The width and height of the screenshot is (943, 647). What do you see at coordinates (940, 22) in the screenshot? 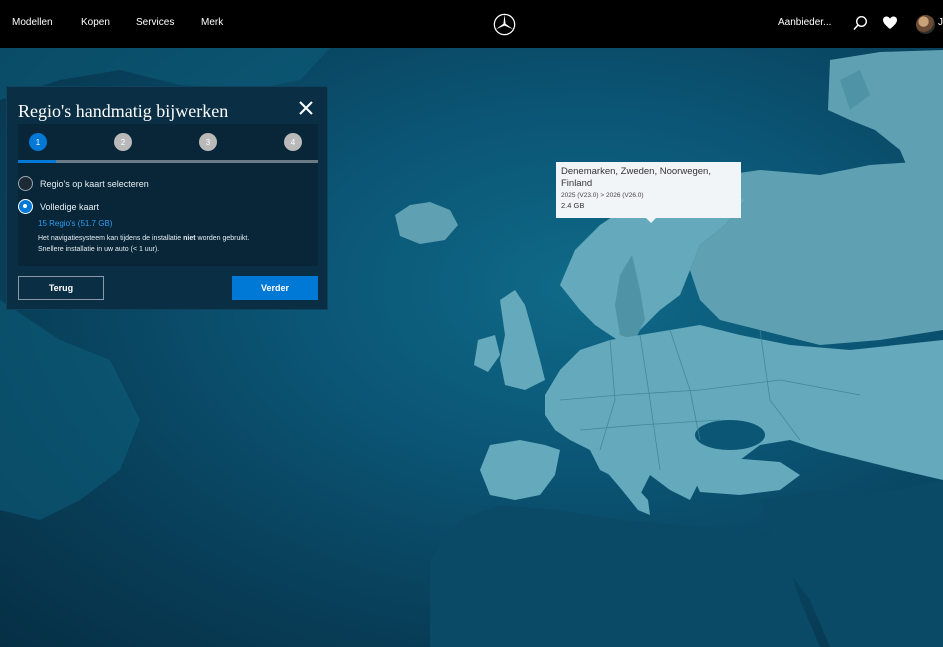
I see `user-initial: J` at bounding box center [940, 22].